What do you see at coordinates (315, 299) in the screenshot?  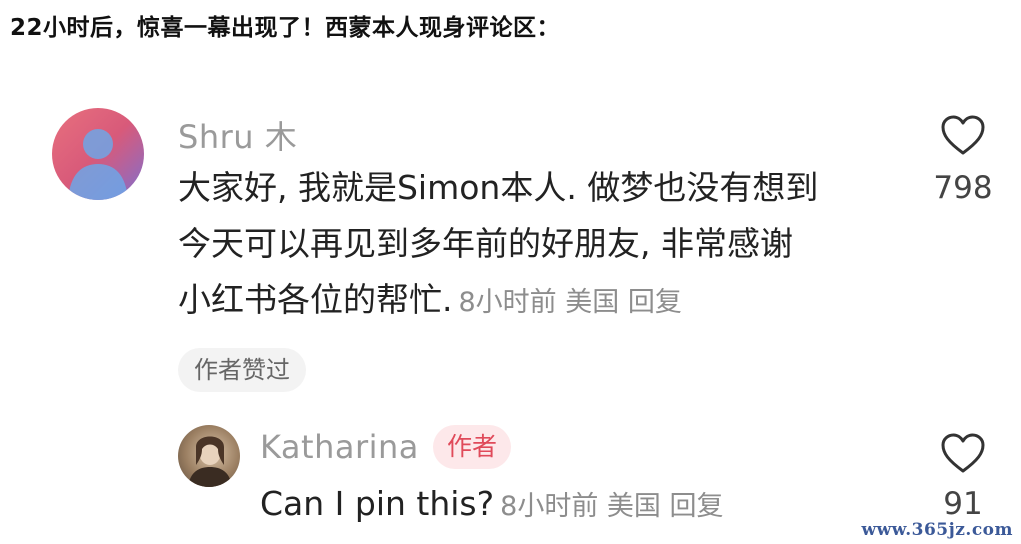 I see `comment-line-3-text: 小红书各位的帮忙.` at bounding box center [315, 299].